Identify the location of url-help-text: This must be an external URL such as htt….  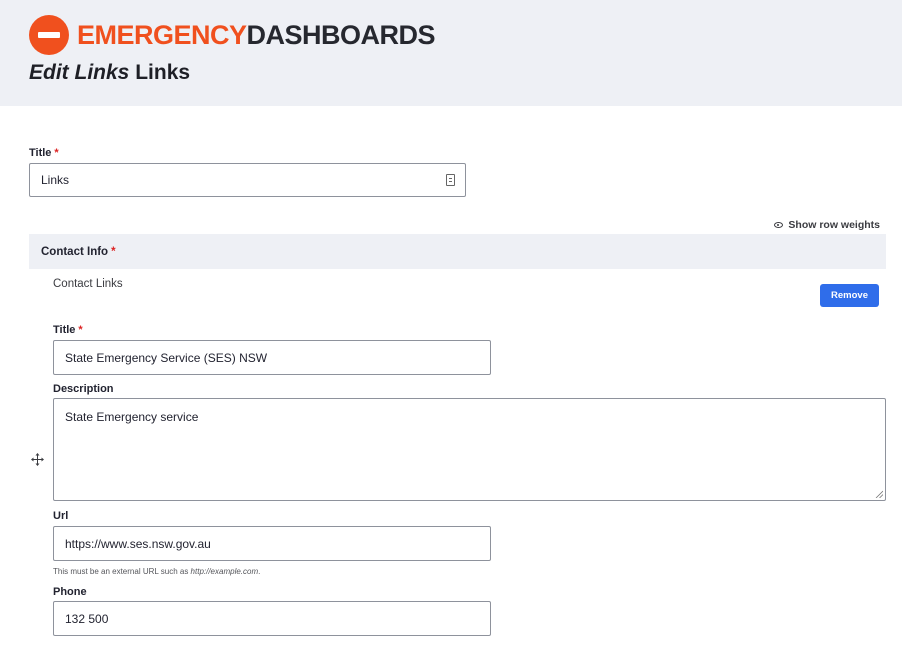
(157, 571).